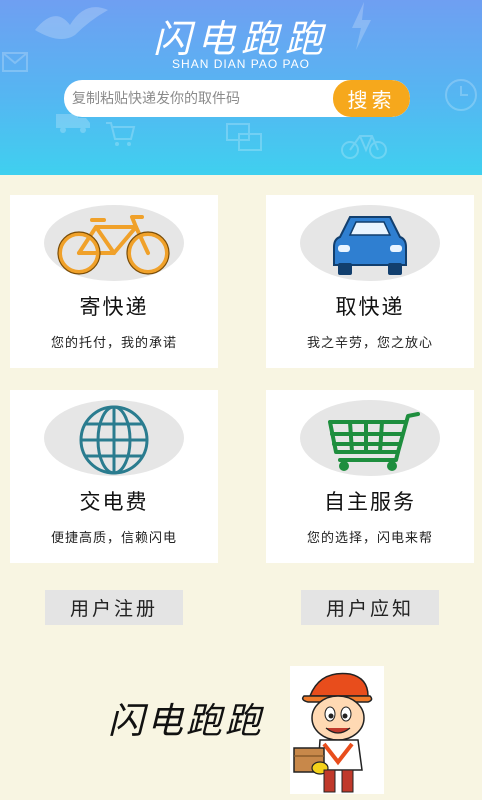 The image size is (482, 800). I want to click on car-icon, so click(370, 245).